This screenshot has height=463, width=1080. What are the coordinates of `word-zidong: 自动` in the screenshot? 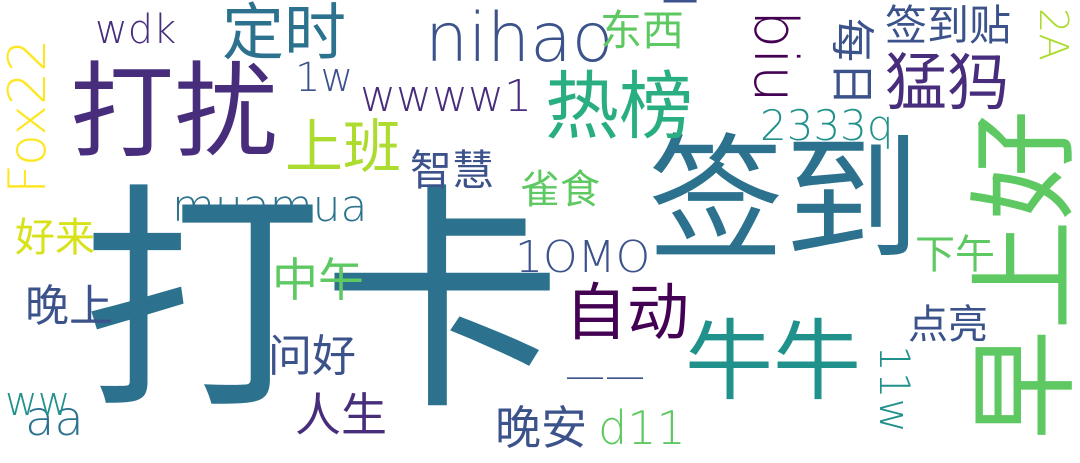 It's located at (627, 312).